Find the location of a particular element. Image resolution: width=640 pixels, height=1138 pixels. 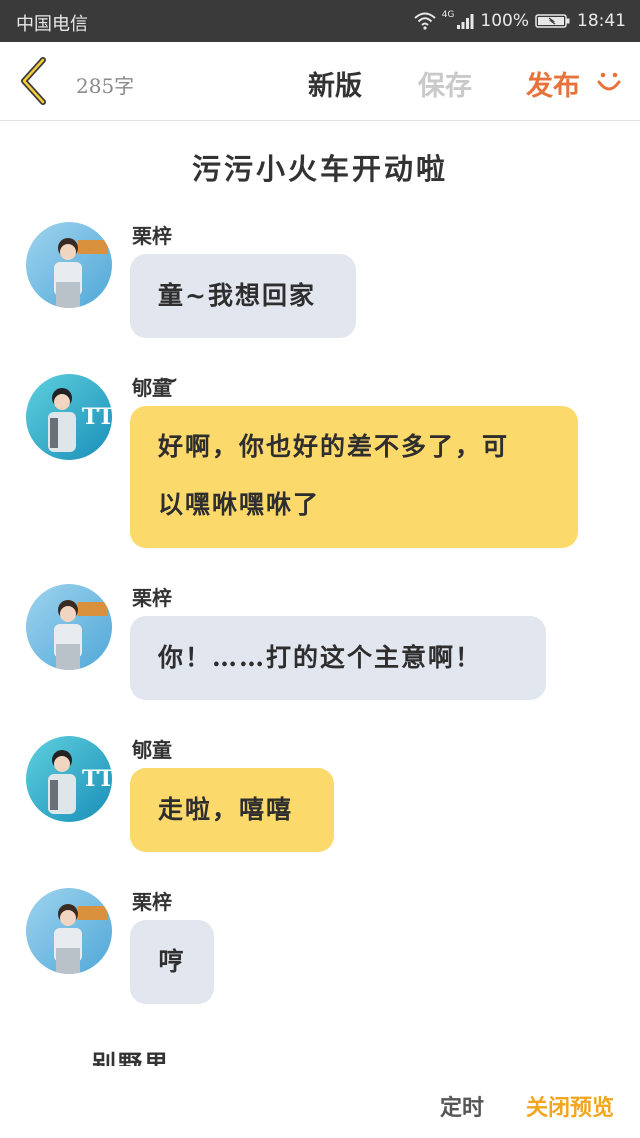

close-preview-button: 关闭预览 is located at coordinates (570, 1106).